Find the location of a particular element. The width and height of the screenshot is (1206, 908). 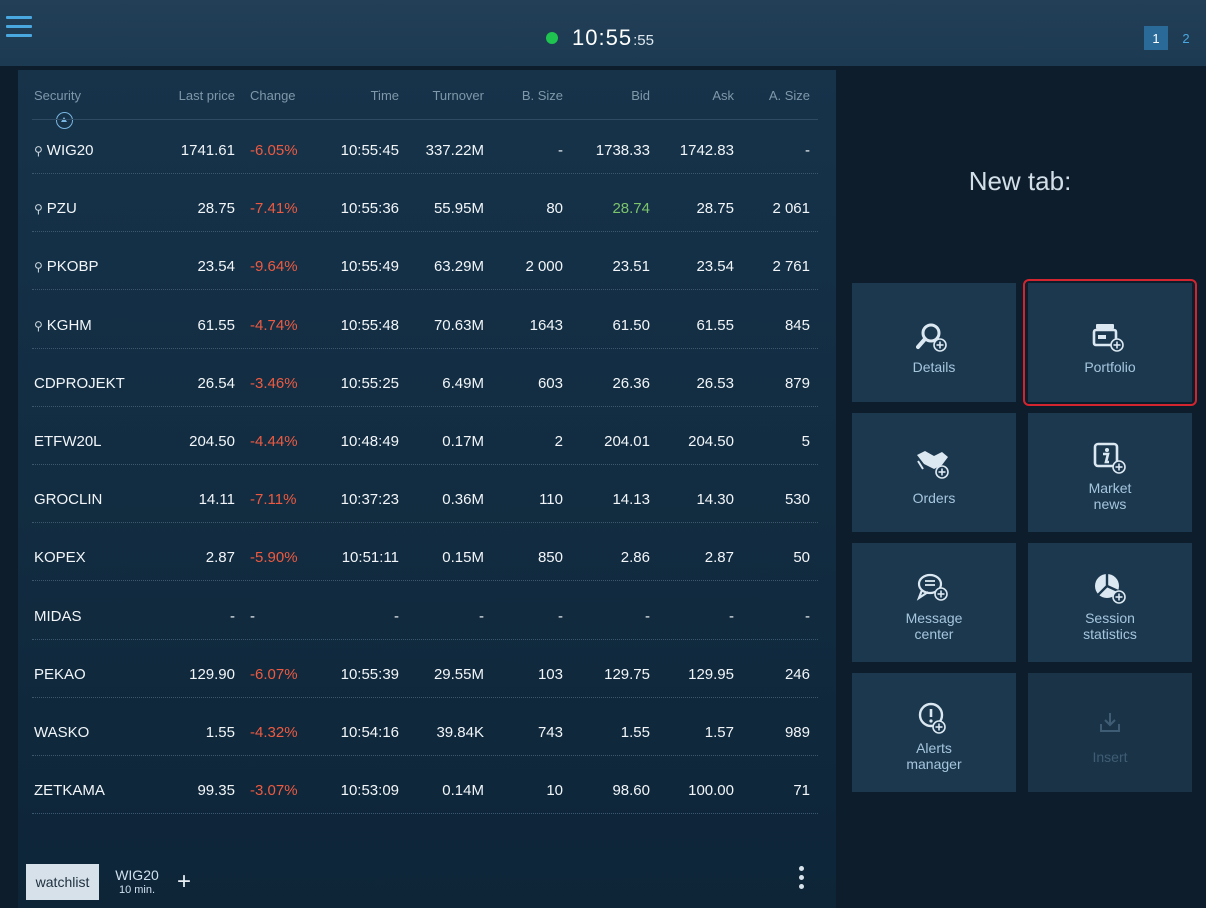

cell-ask-size: 989 is located at coordinates (797, 732).